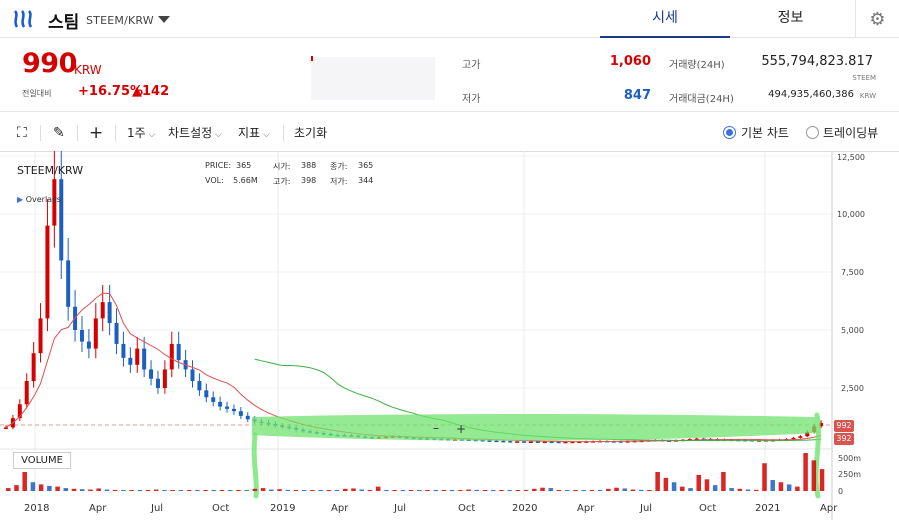 The height and width of the screenshot is (520, 899). Describe the element at coordinates (812, 132) in the screenshot. I see `tradingview-radio` at that location.